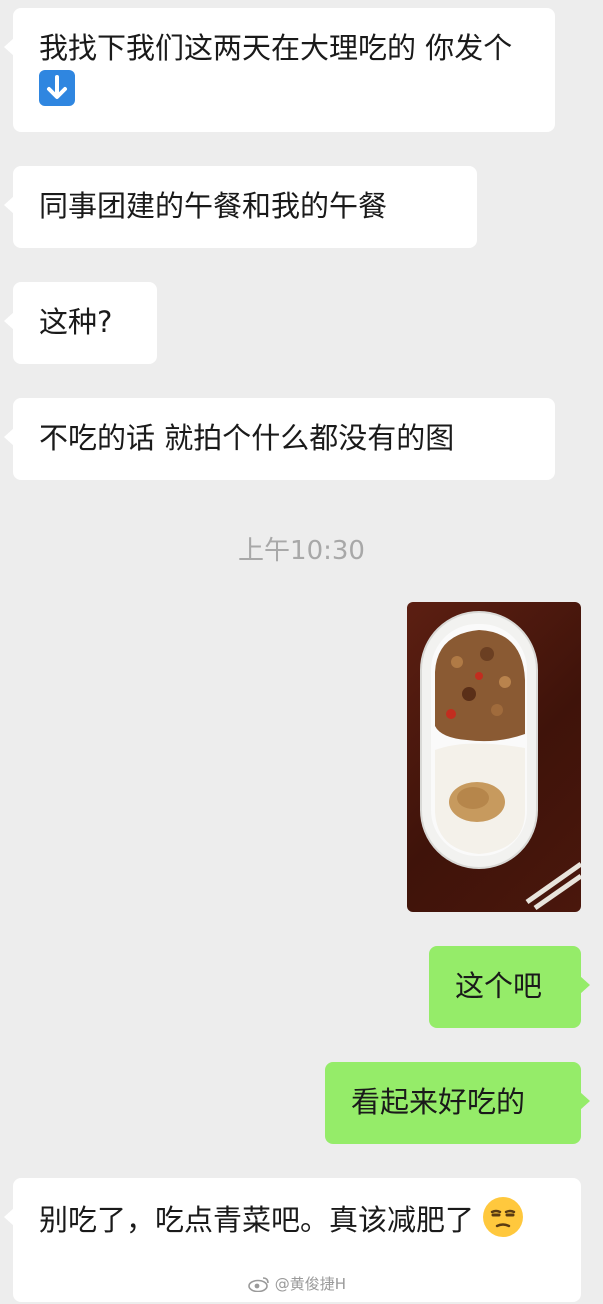 This screenshot has height=1304, width=603. What do you see at coordinates (258, 1285) in the screenshot?
I see `weibo-logo-icon` at bounding box center [258, 1285].